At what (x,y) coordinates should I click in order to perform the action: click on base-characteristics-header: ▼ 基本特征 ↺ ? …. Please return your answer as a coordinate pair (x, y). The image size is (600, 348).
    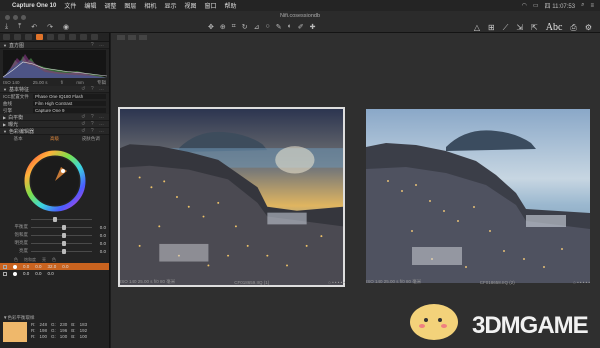
    Looking at the image, I should click on (54, 89).